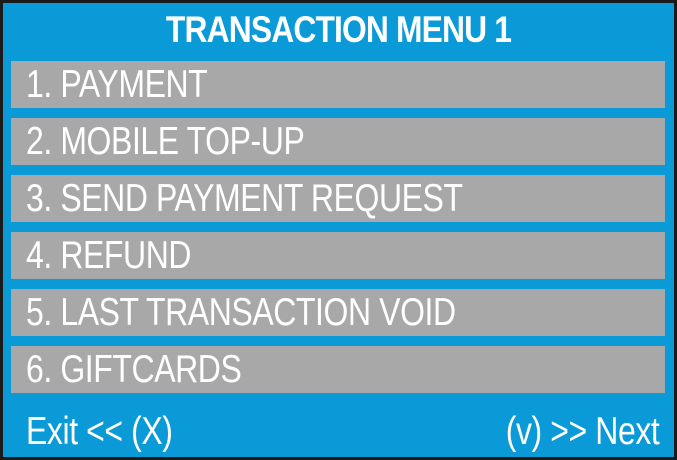  Describe the element at coordinates (241, 312) in the screenshot. I see `menu-item-label: 5. LAST TRANSACTION VOID` at that location.